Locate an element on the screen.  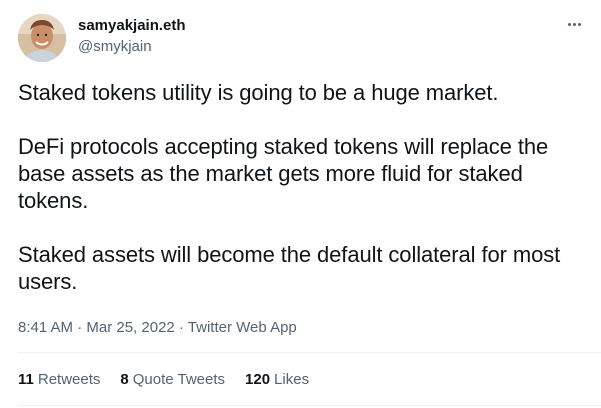
likes-stat: 120 Likes is located at coordinates (277, 380).